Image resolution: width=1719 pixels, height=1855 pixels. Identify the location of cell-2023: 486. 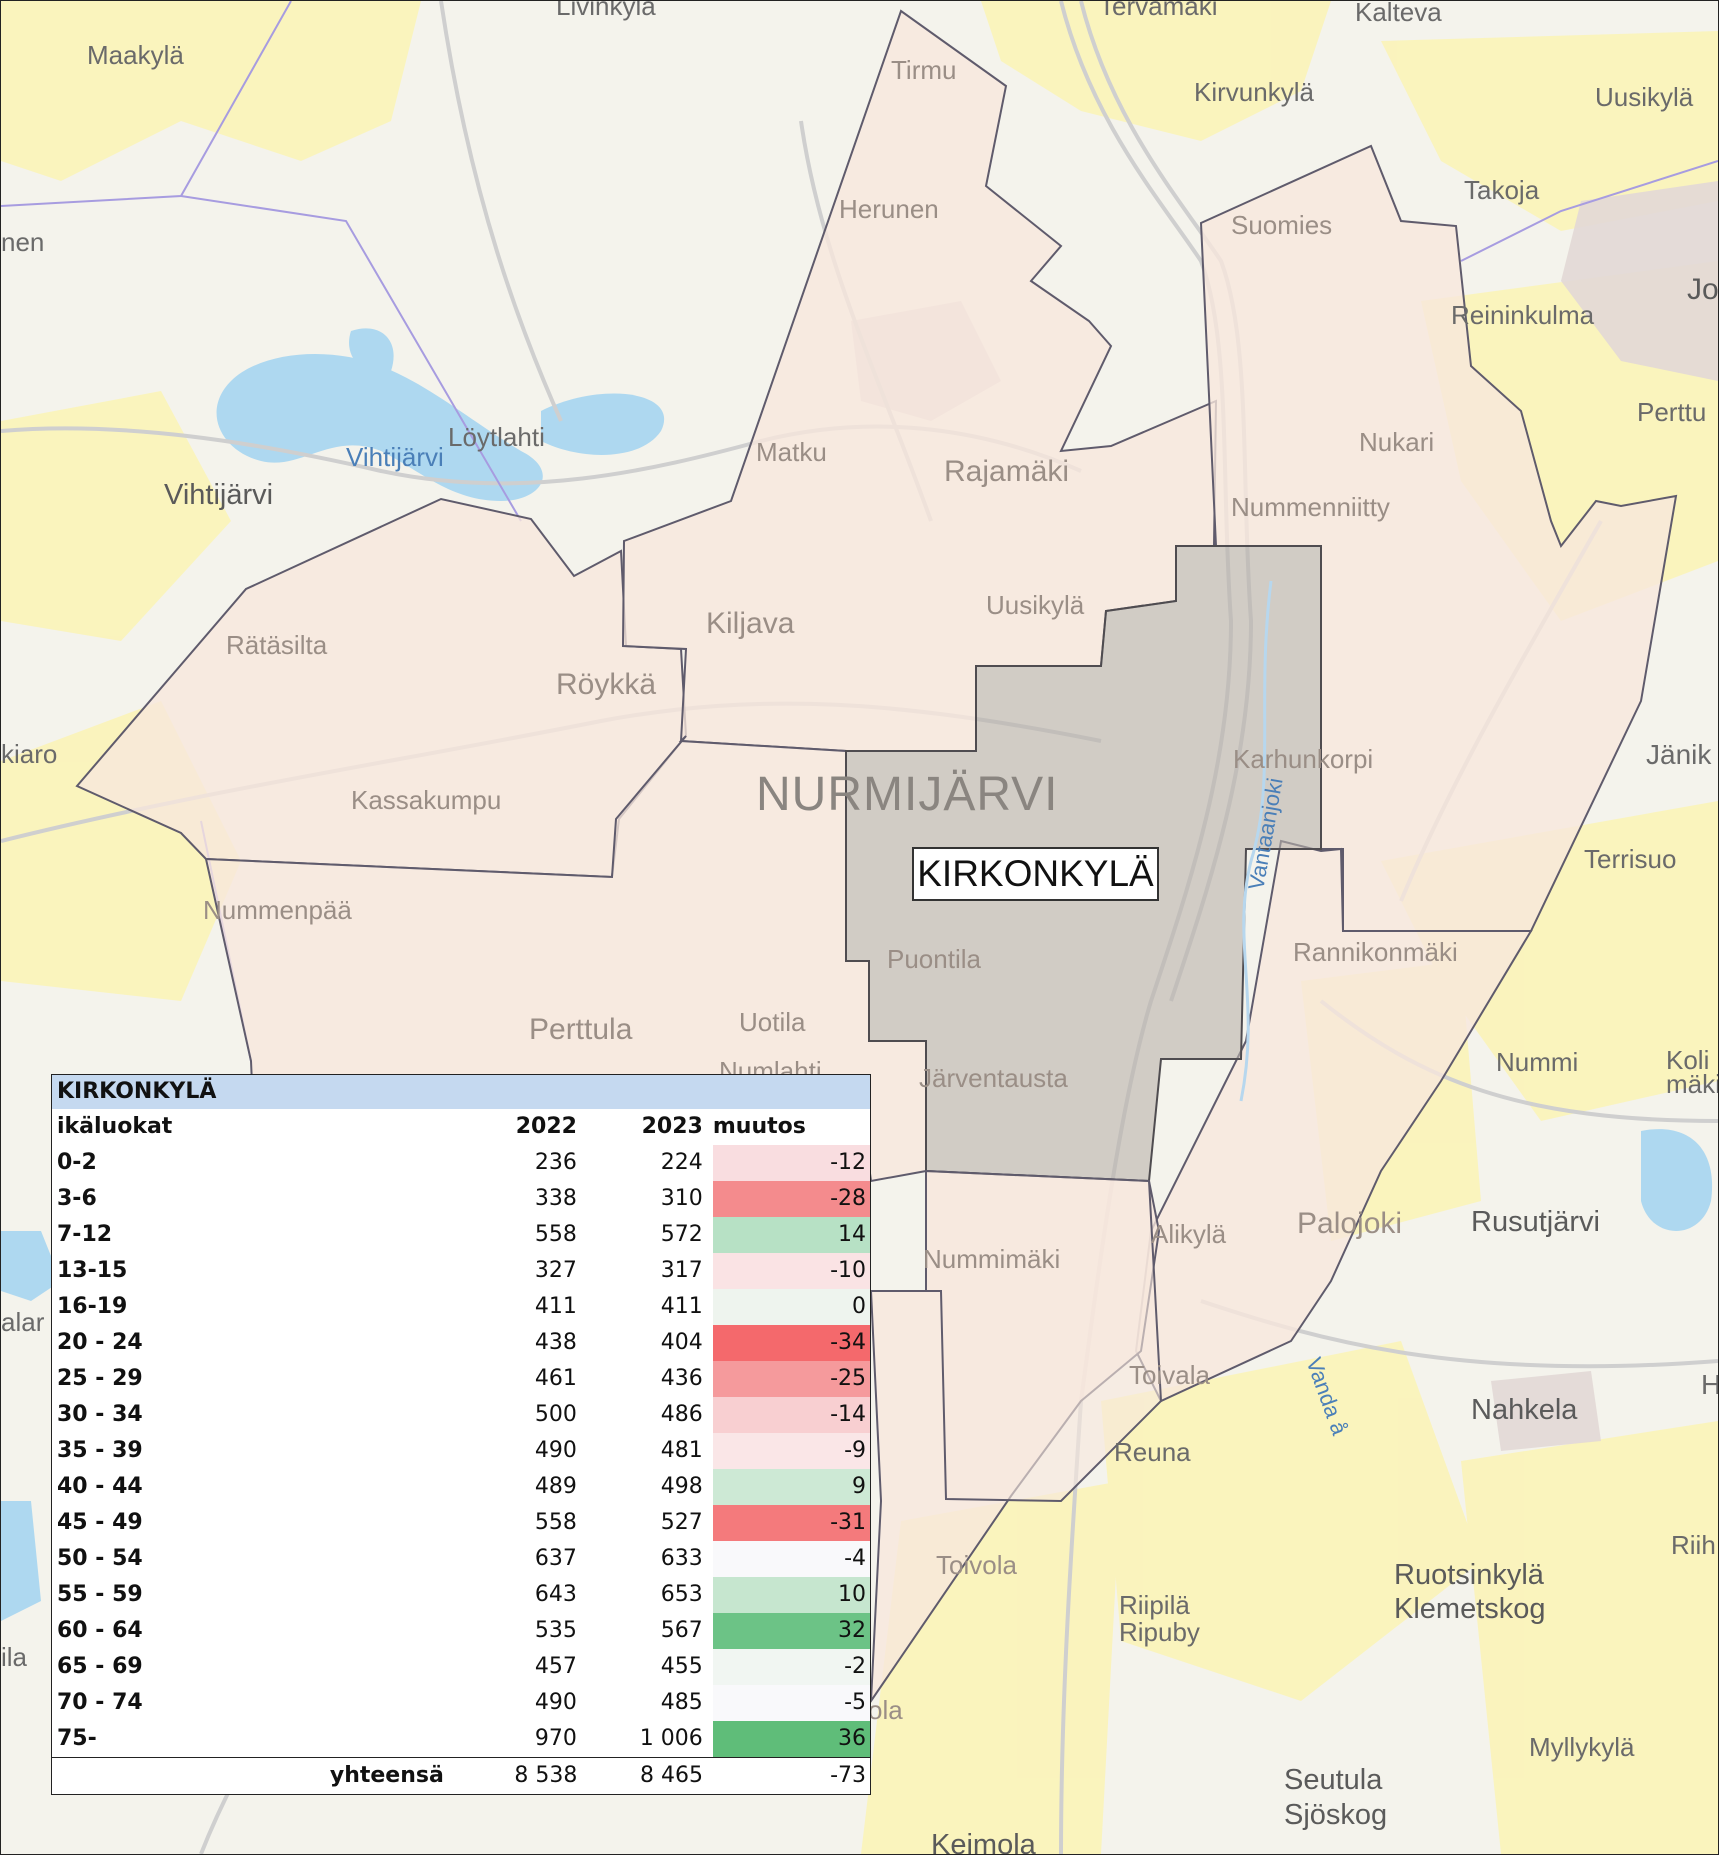
(681, 1414).